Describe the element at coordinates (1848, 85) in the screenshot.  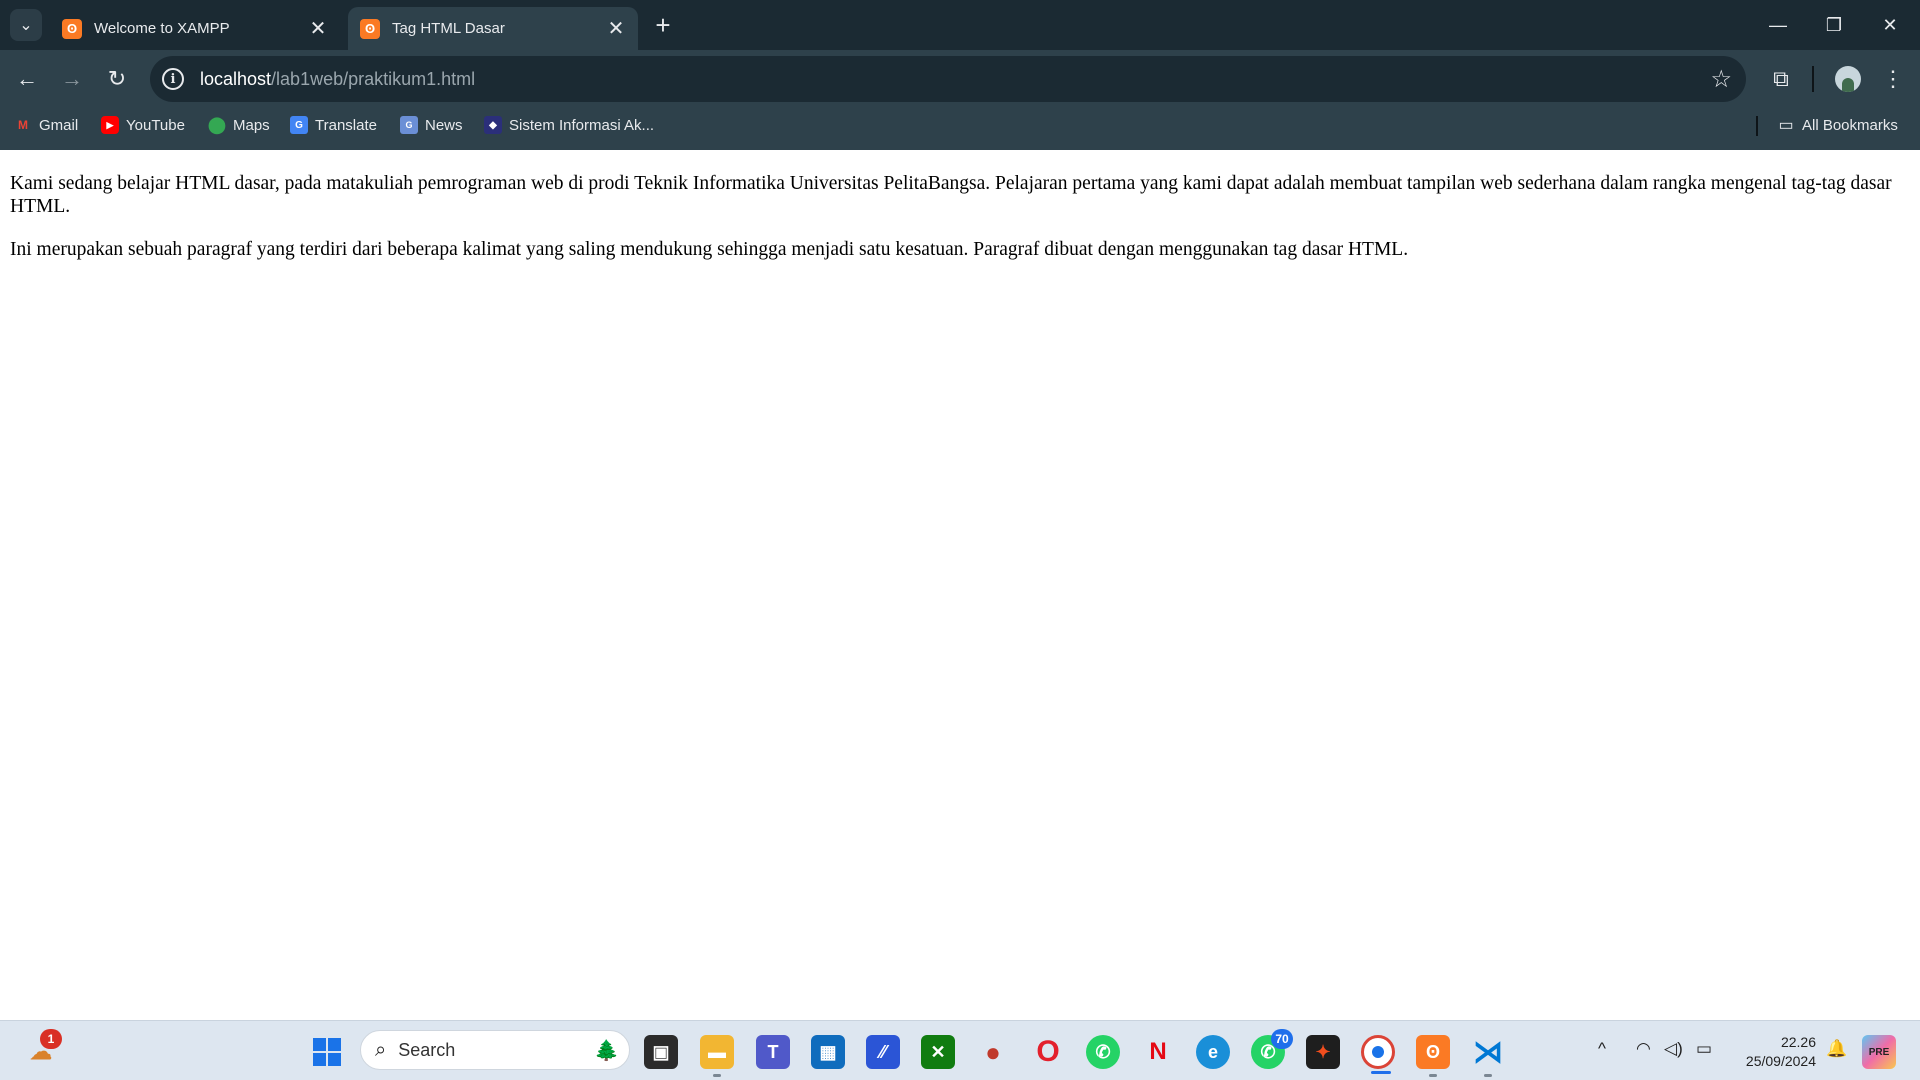
I see `avatar-figure` at that location.